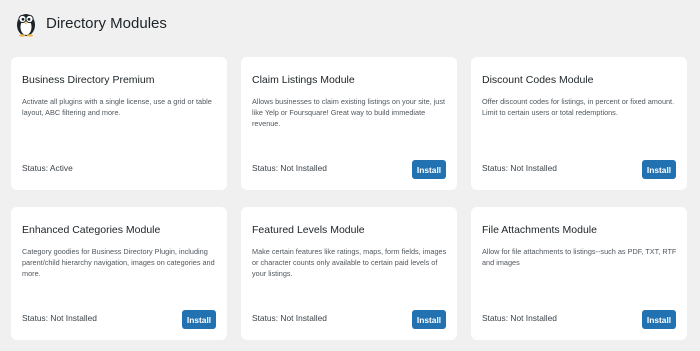 The image size is (700, 351). I want to click on penguin-logo-icon, so click(26, 25).